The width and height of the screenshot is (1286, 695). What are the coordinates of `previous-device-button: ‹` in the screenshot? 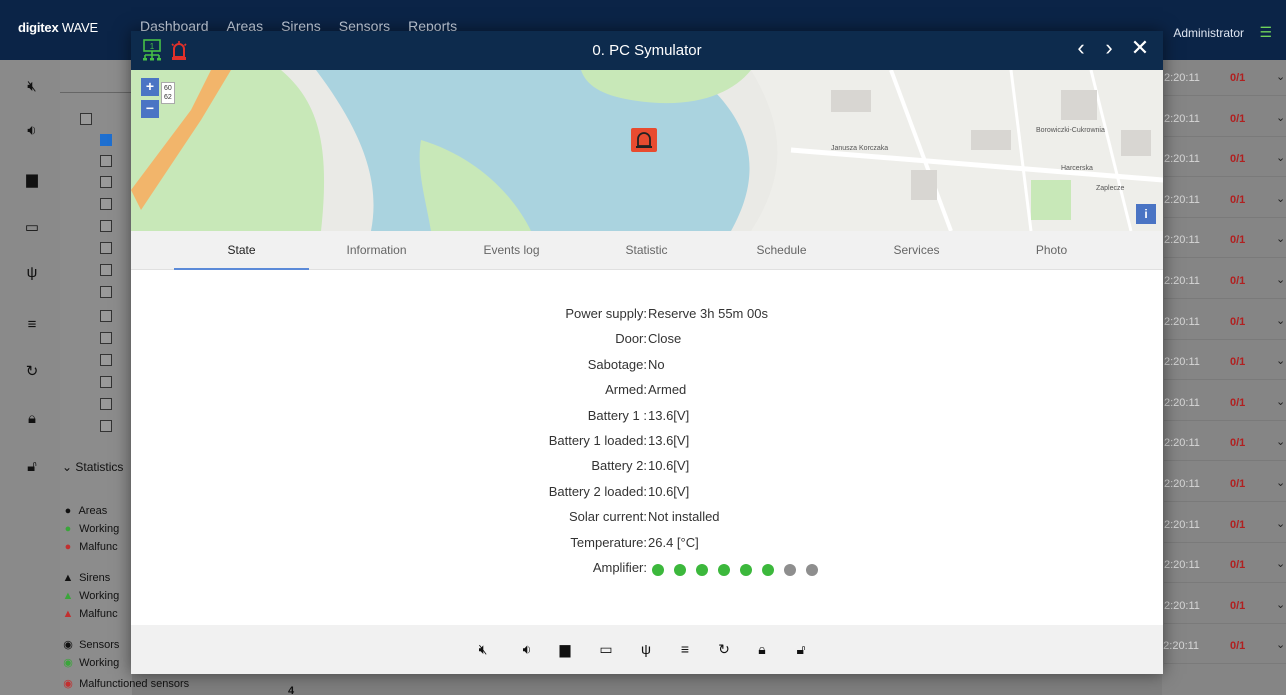 It's located at (1081, 48).